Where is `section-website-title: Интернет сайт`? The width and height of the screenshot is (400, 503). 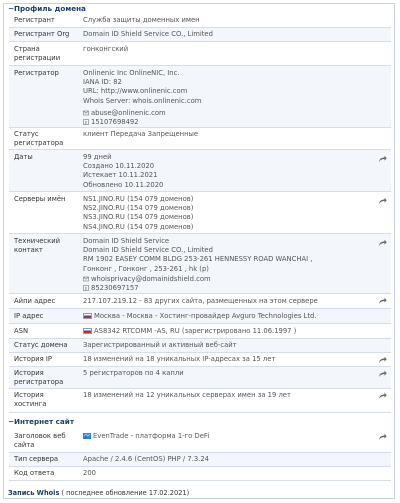
section-website-title: Интернет сайт is located at coordinates (44, 421).